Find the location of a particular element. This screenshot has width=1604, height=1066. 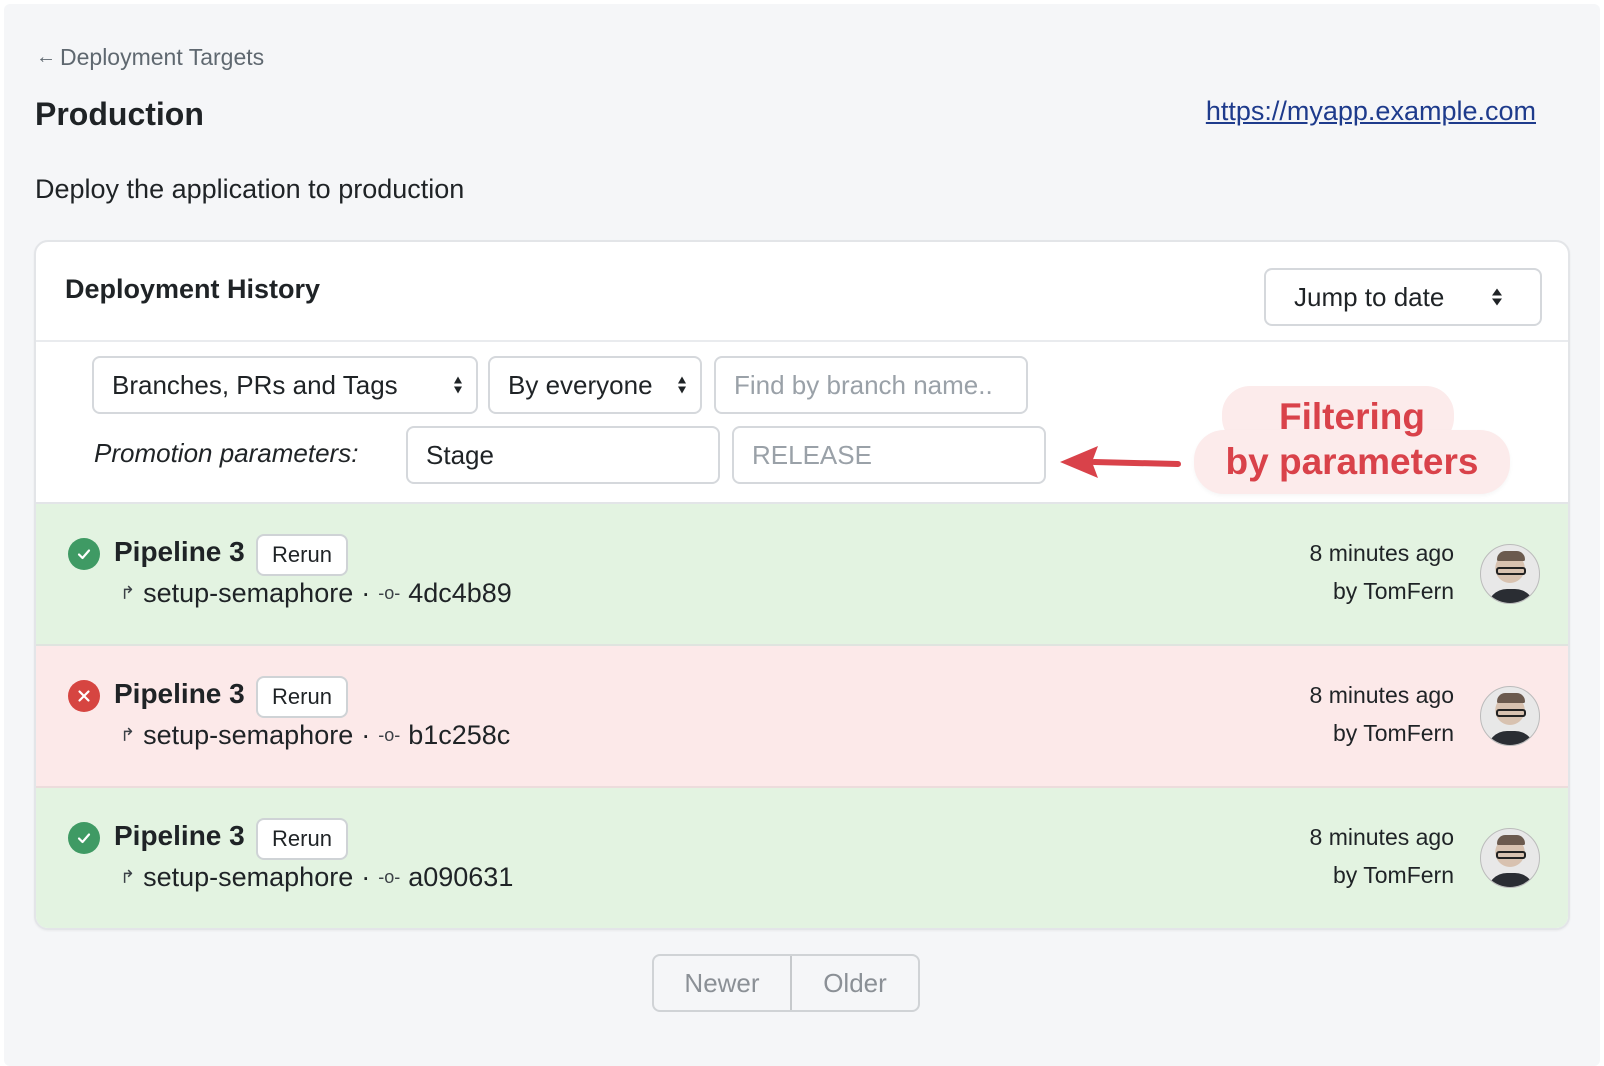

commit-sha: 4dc4b89 is located at coordinates (460, 593).